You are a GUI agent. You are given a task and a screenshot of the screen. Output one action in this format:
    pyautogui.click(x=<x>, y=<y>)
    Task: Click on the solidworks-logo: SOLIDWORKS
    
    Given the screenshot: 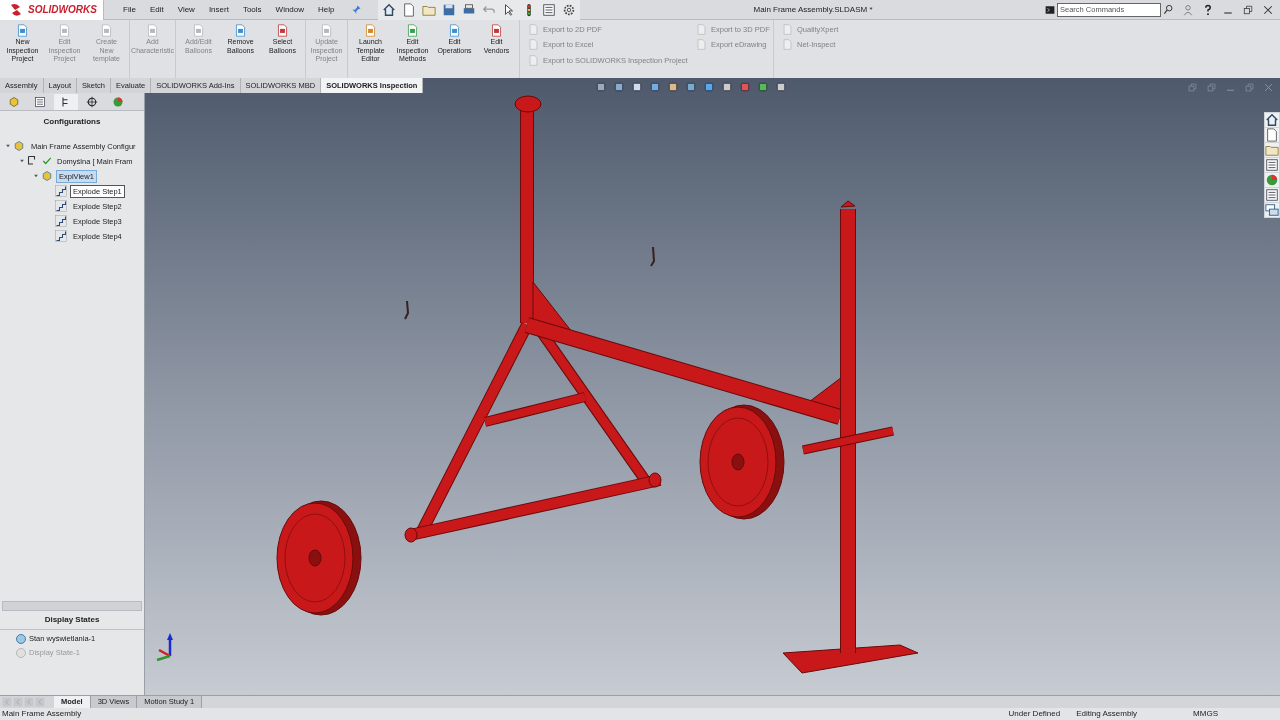 What is the action you would take?
    pyautogui.click(x=52, y=10)
    